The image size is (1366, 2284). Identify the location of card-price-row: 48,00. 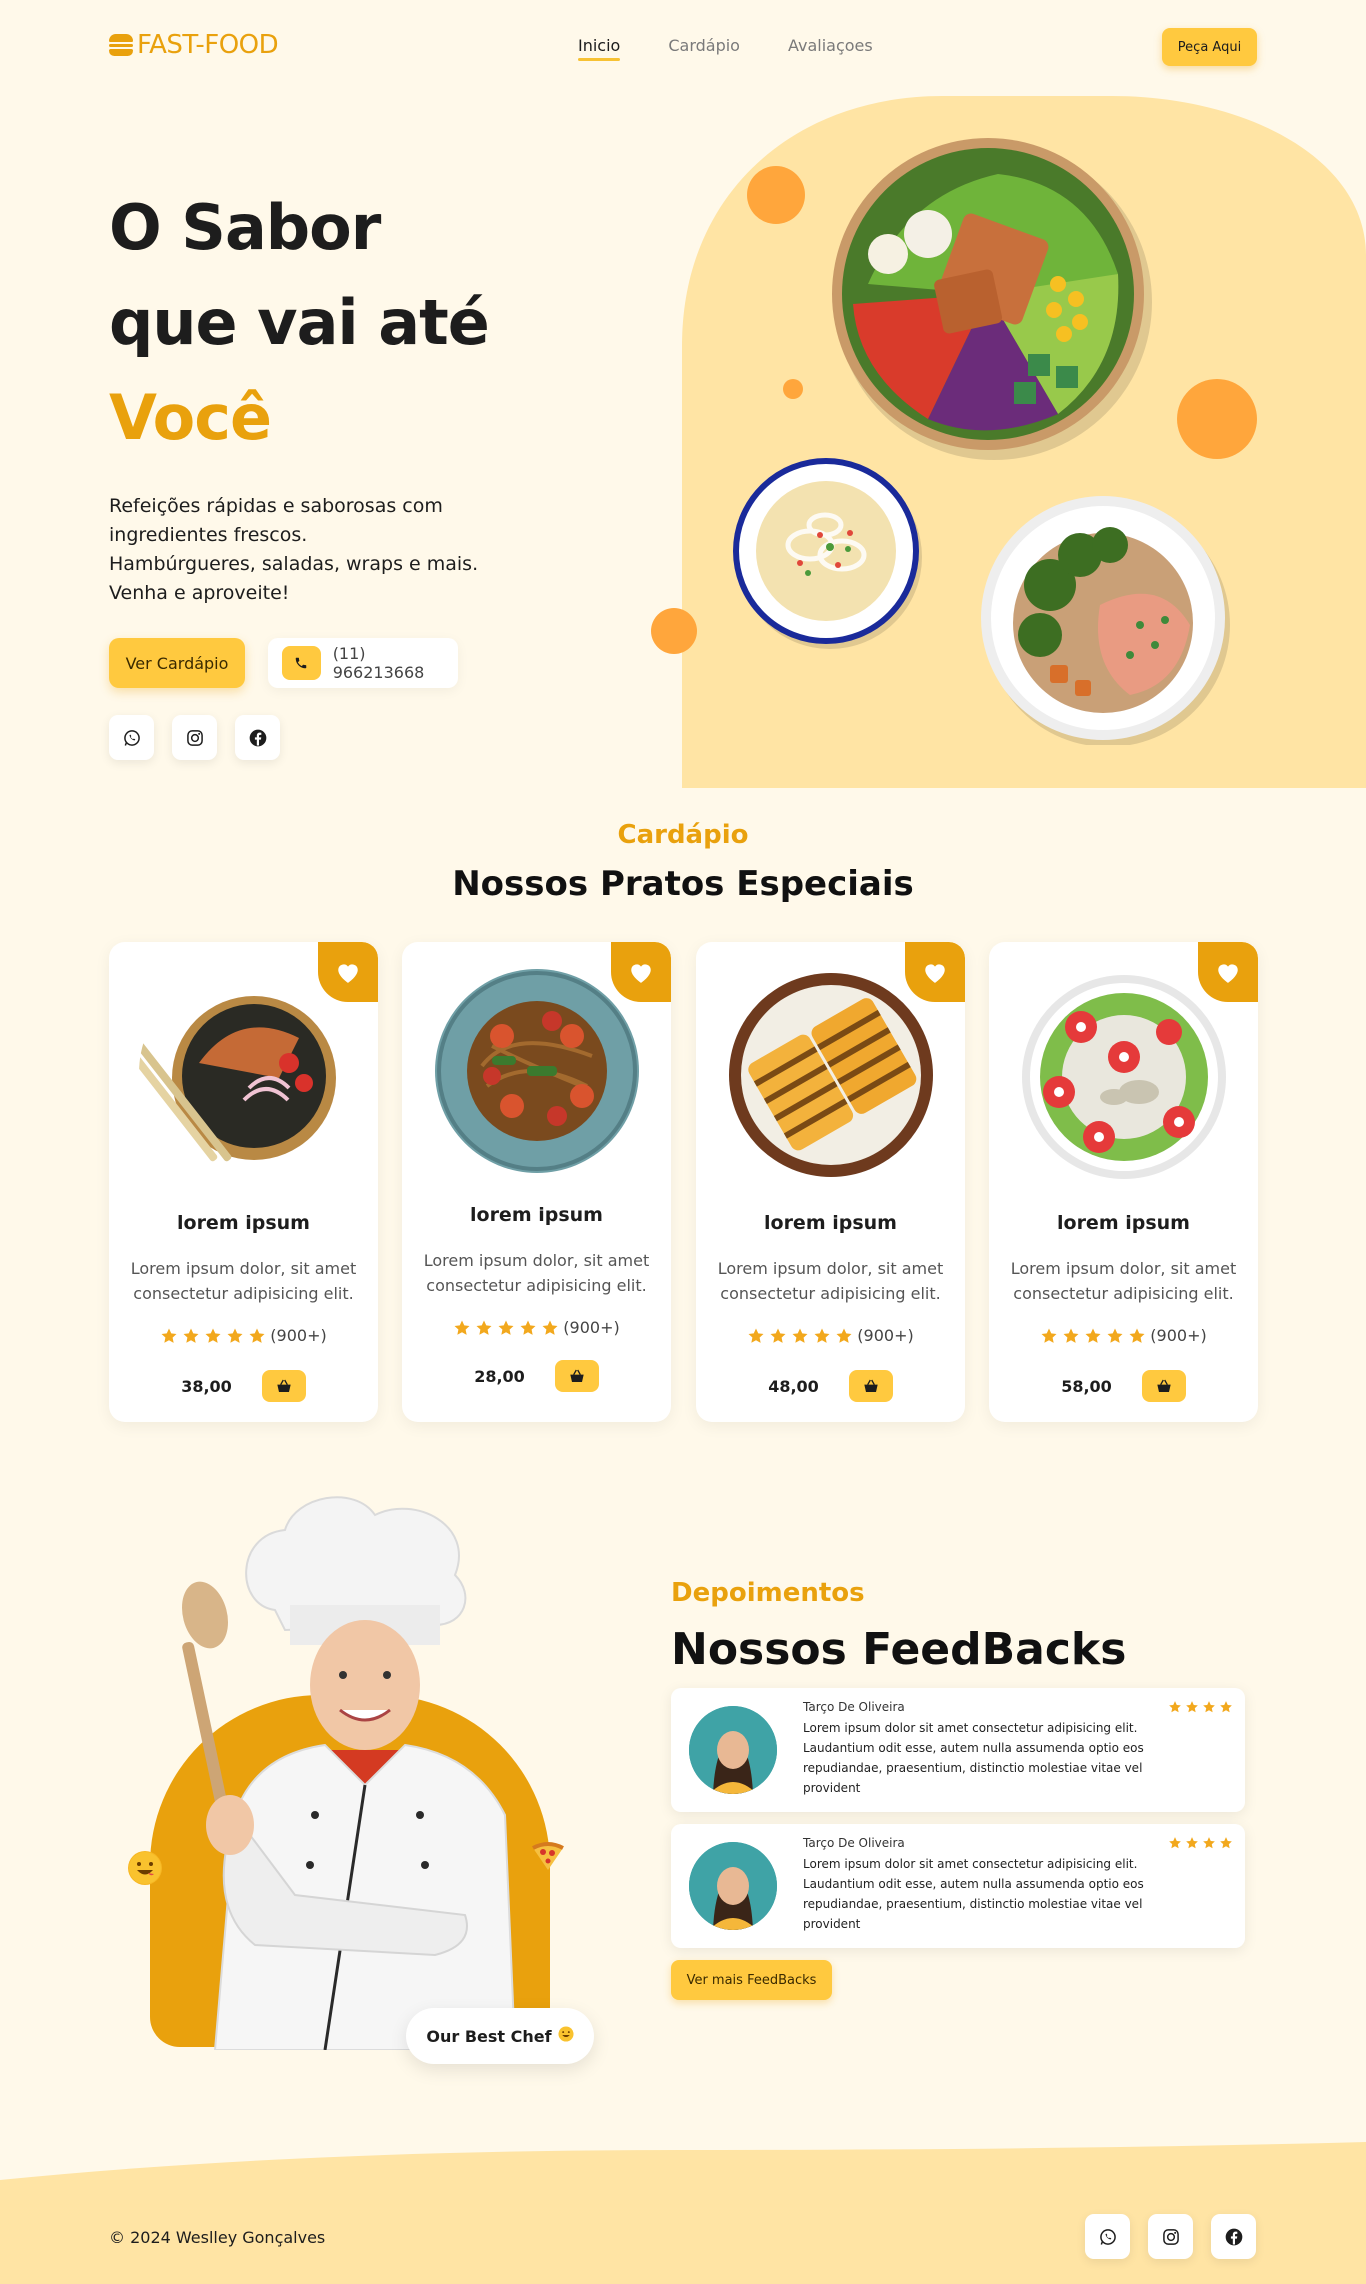
(830, 1386).